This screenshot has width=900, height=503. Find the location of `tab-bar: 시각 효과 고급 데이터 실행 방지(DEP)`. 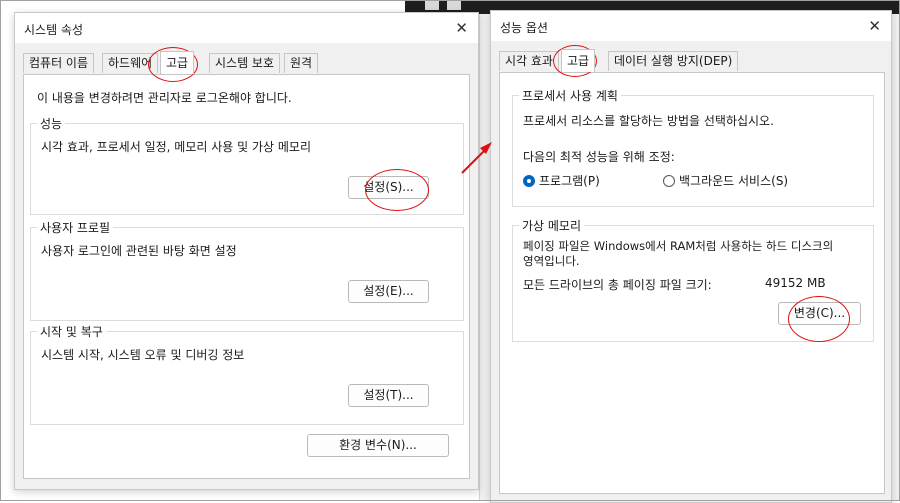

tab-bar: 시각 효과 고급 데이터 실행 방지(DEP) is located at coordinates (691, 61).